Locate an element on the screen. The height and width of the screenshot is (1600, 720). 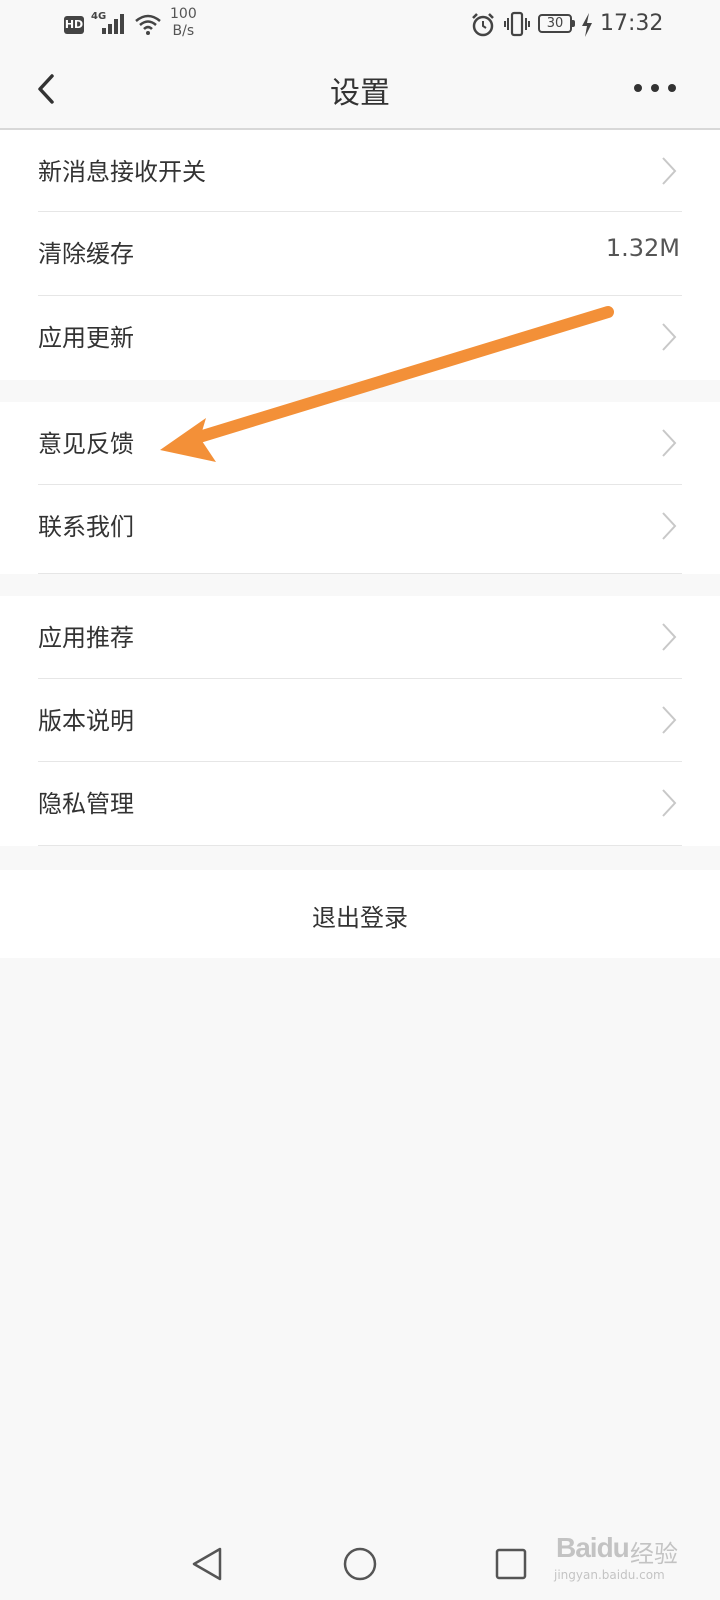
logout-button: 退出登录 is located at coordinates (360, 914).